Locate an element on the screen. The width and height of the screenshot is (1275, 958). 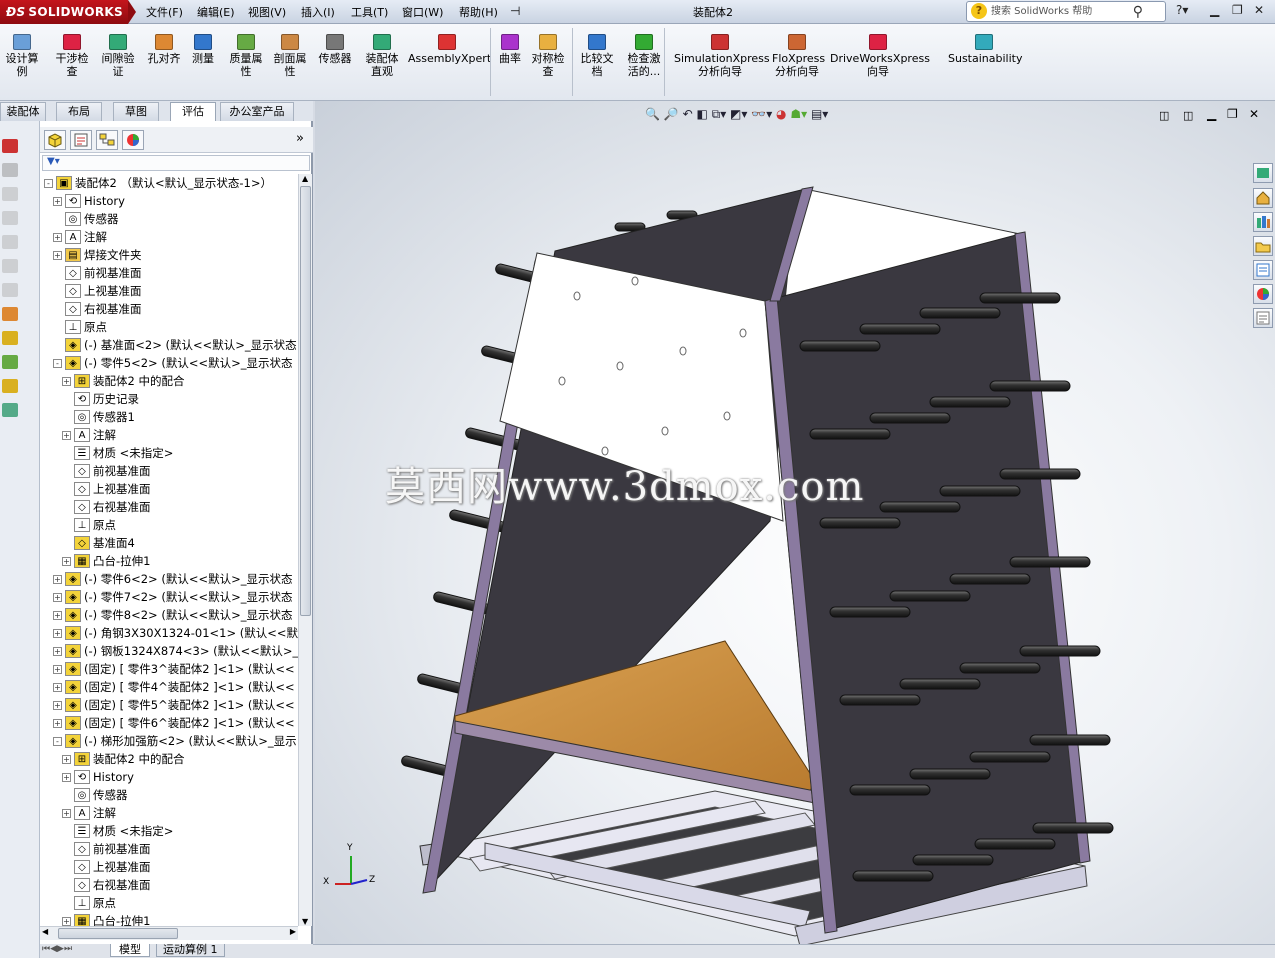
3d-sketch-icon is located at coordinates (10, 146).